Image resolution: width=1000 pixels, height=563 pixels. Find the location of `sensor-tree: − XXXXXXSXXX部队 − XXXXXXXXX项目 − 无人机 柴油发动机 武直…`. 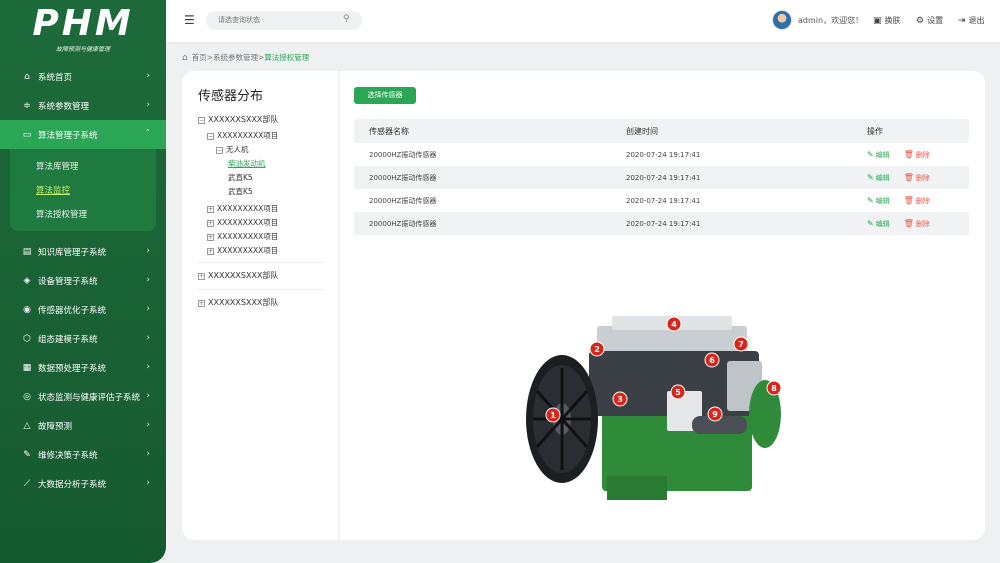

sensor-tree: − XXXXXXSXXX部队 − XXXXXXXXX项目 − 无人机 柴油发动机 武直… is located at coordinates (261, 211).